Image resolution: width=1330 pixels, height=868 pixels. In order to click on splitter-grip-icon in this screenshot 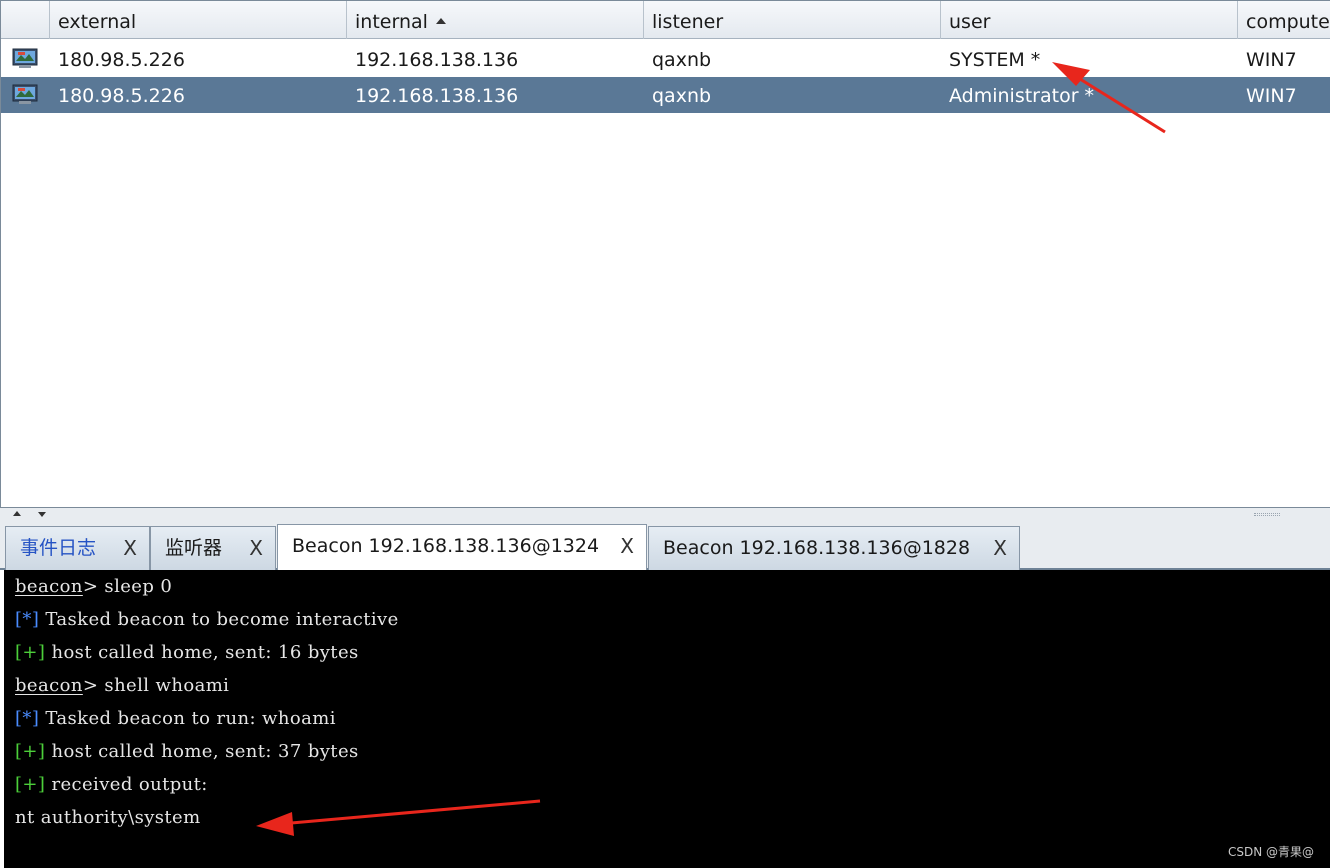, I will do `click(1267, 514)`.